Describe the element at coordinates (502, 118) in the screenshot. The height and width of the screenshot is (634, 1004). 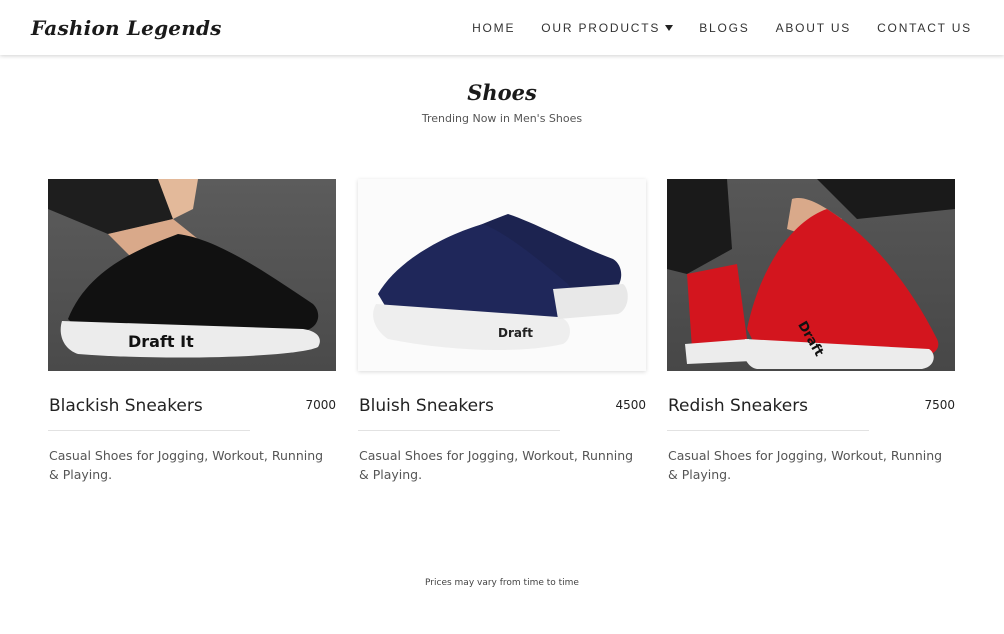
I see `section-subtitle: Trending Now in Men's Shoes` at that location.